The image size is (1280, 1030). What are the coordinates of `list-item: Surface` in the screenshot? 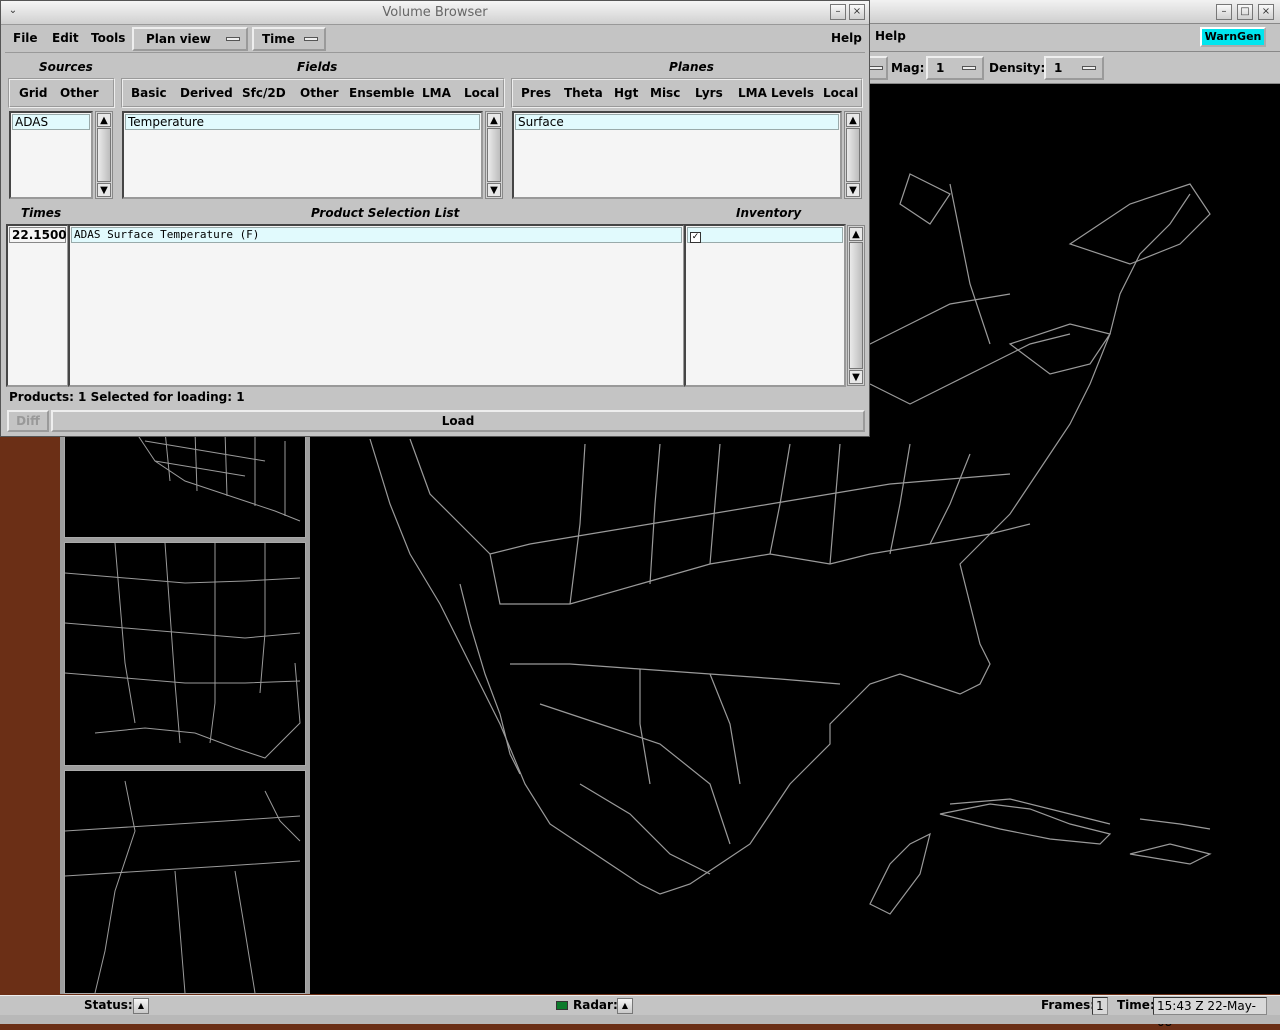 It's located at (677, 122).